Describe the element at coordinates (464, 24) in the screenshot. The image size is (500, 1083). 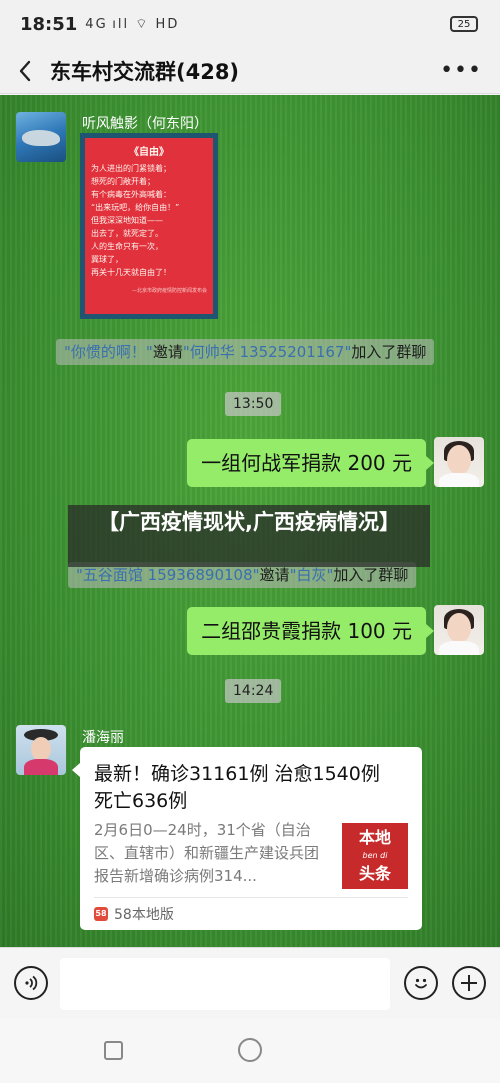
I see `battery-icon: 25` at that location.